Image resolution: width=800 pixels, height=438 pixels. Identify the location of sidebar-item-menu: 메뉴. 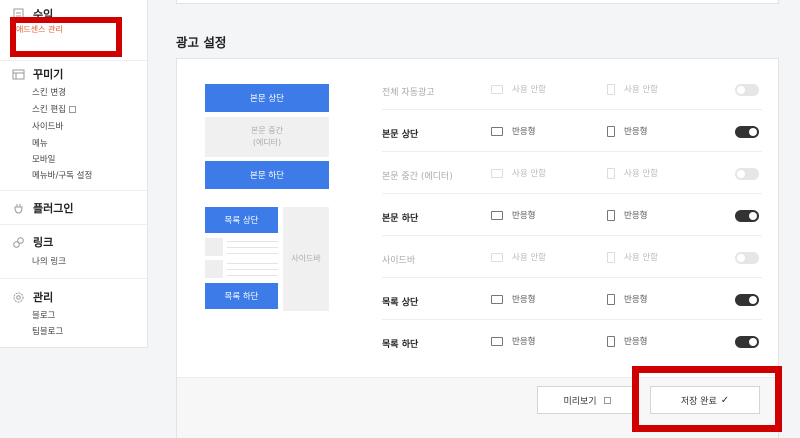
(40, 143).